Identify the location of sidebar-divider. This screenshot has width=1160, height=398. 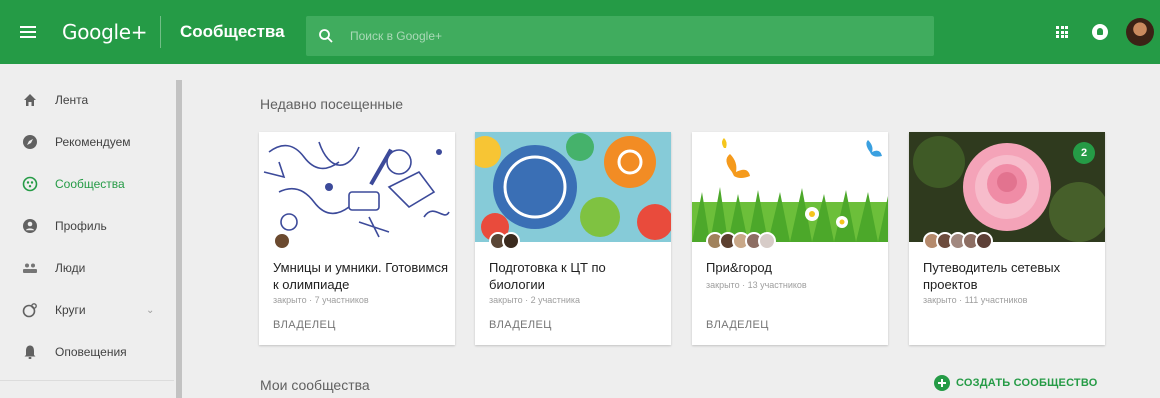
(87, 380).